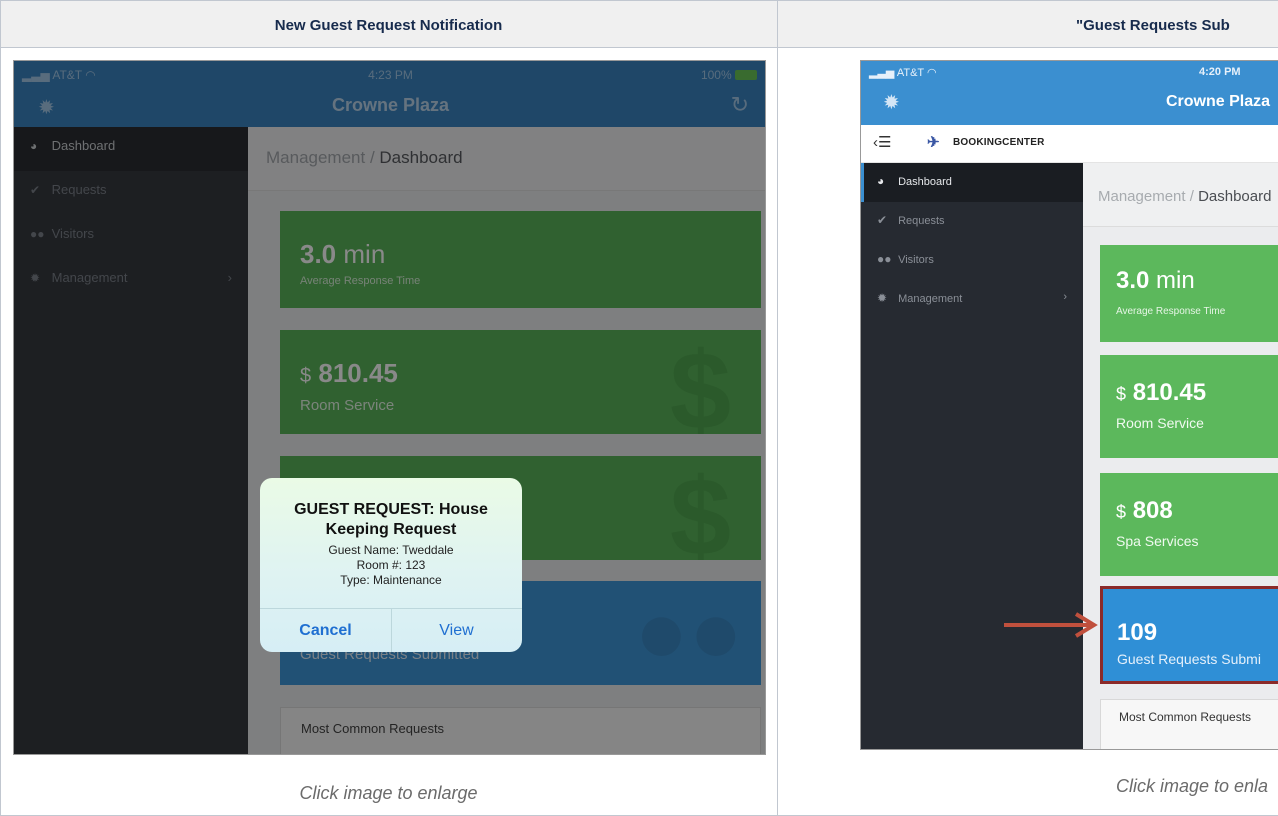 The width and height of the screenshot is (1278, 816). Describe the element at coordinates (456, 631) in the screenshot. I see `alert-view-button: View` at that location.